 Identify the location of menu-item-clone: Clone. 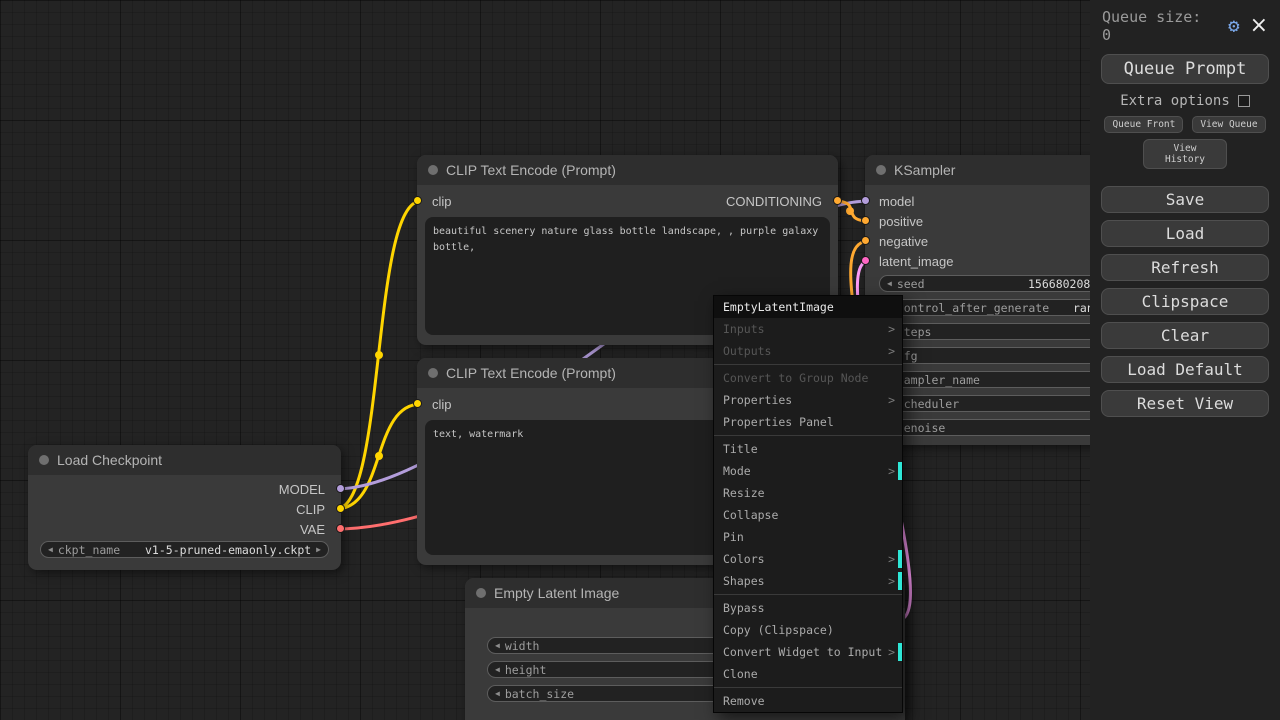
(808, 674).